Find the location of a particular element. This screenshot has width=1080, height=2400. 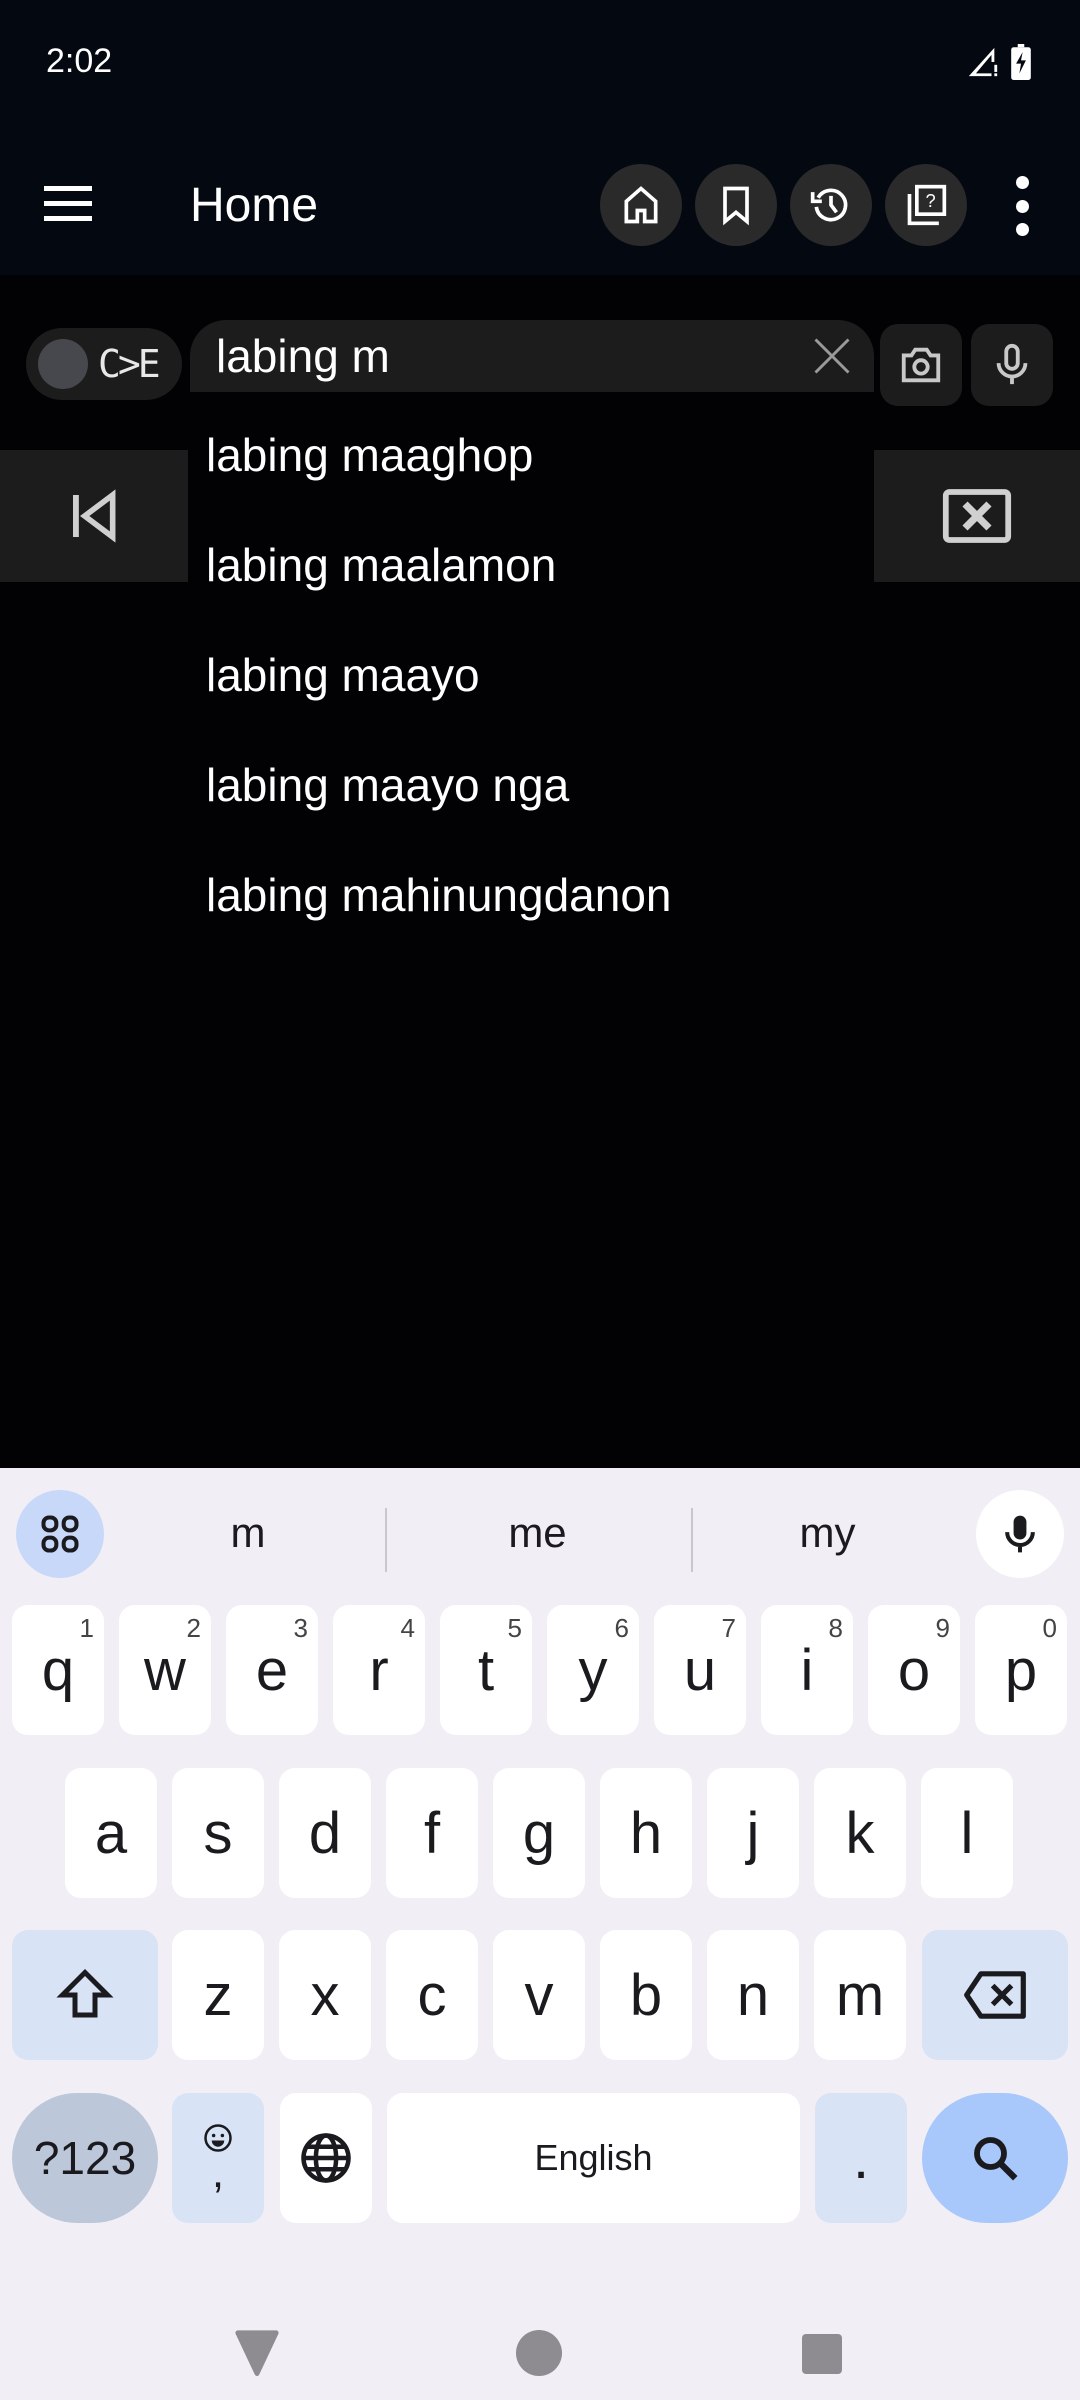

key-l: l is located at coordinates (967, 1833).